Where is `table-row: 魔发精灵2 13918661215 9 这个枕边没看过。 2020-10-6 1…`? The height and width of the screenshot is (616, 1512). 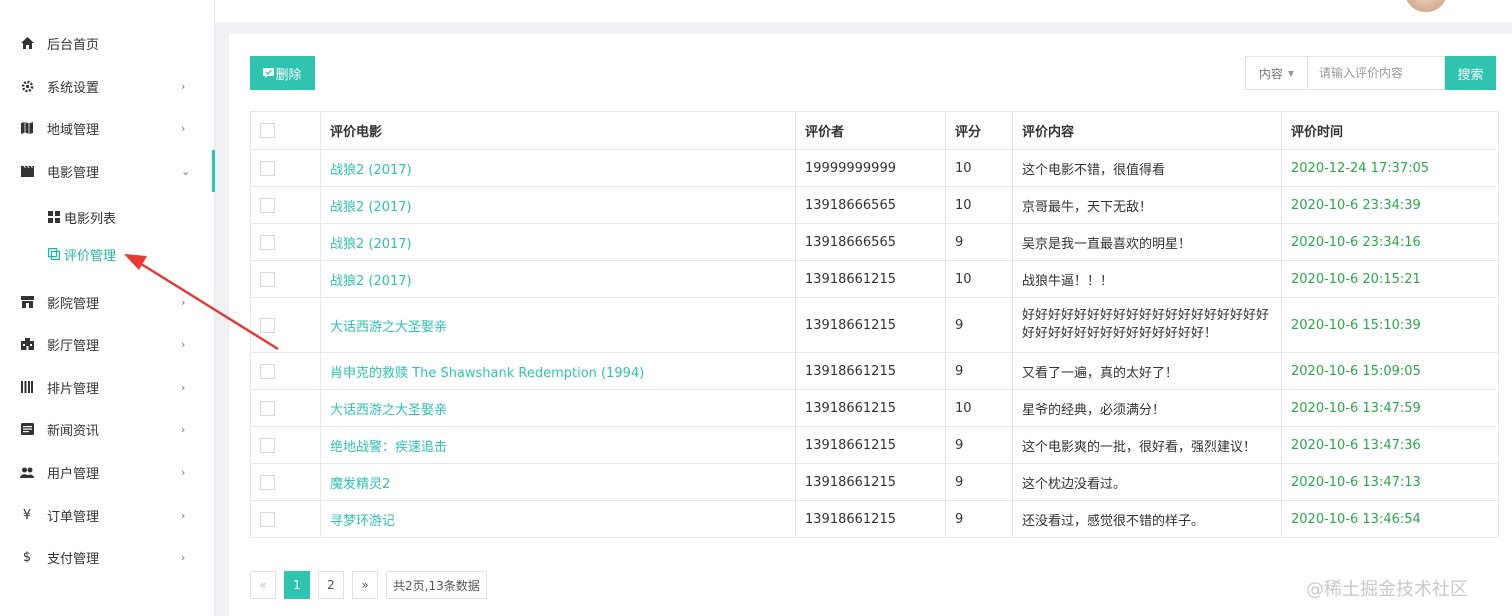 table-row: 魔发精灵2 13918661215 9 这个枕边没看过。 2020-10-6 1… is located at coordinates (874, 482).